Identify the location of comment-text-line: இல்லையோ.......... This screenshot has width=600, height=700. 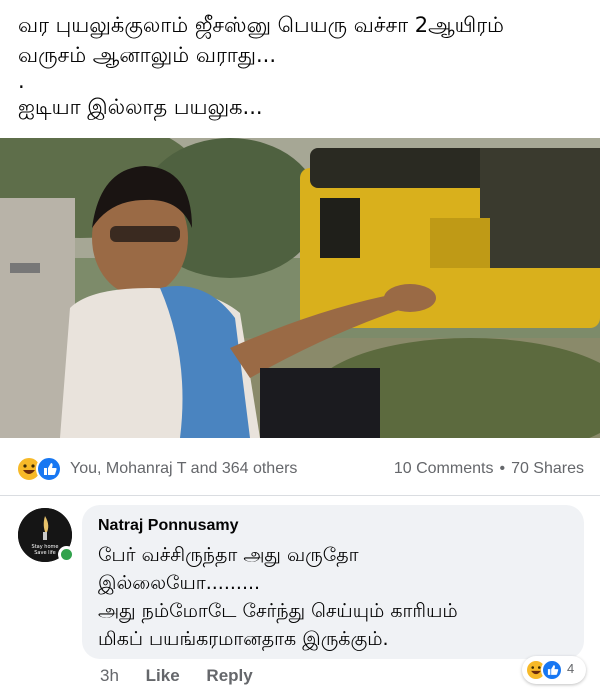
(179, 583).